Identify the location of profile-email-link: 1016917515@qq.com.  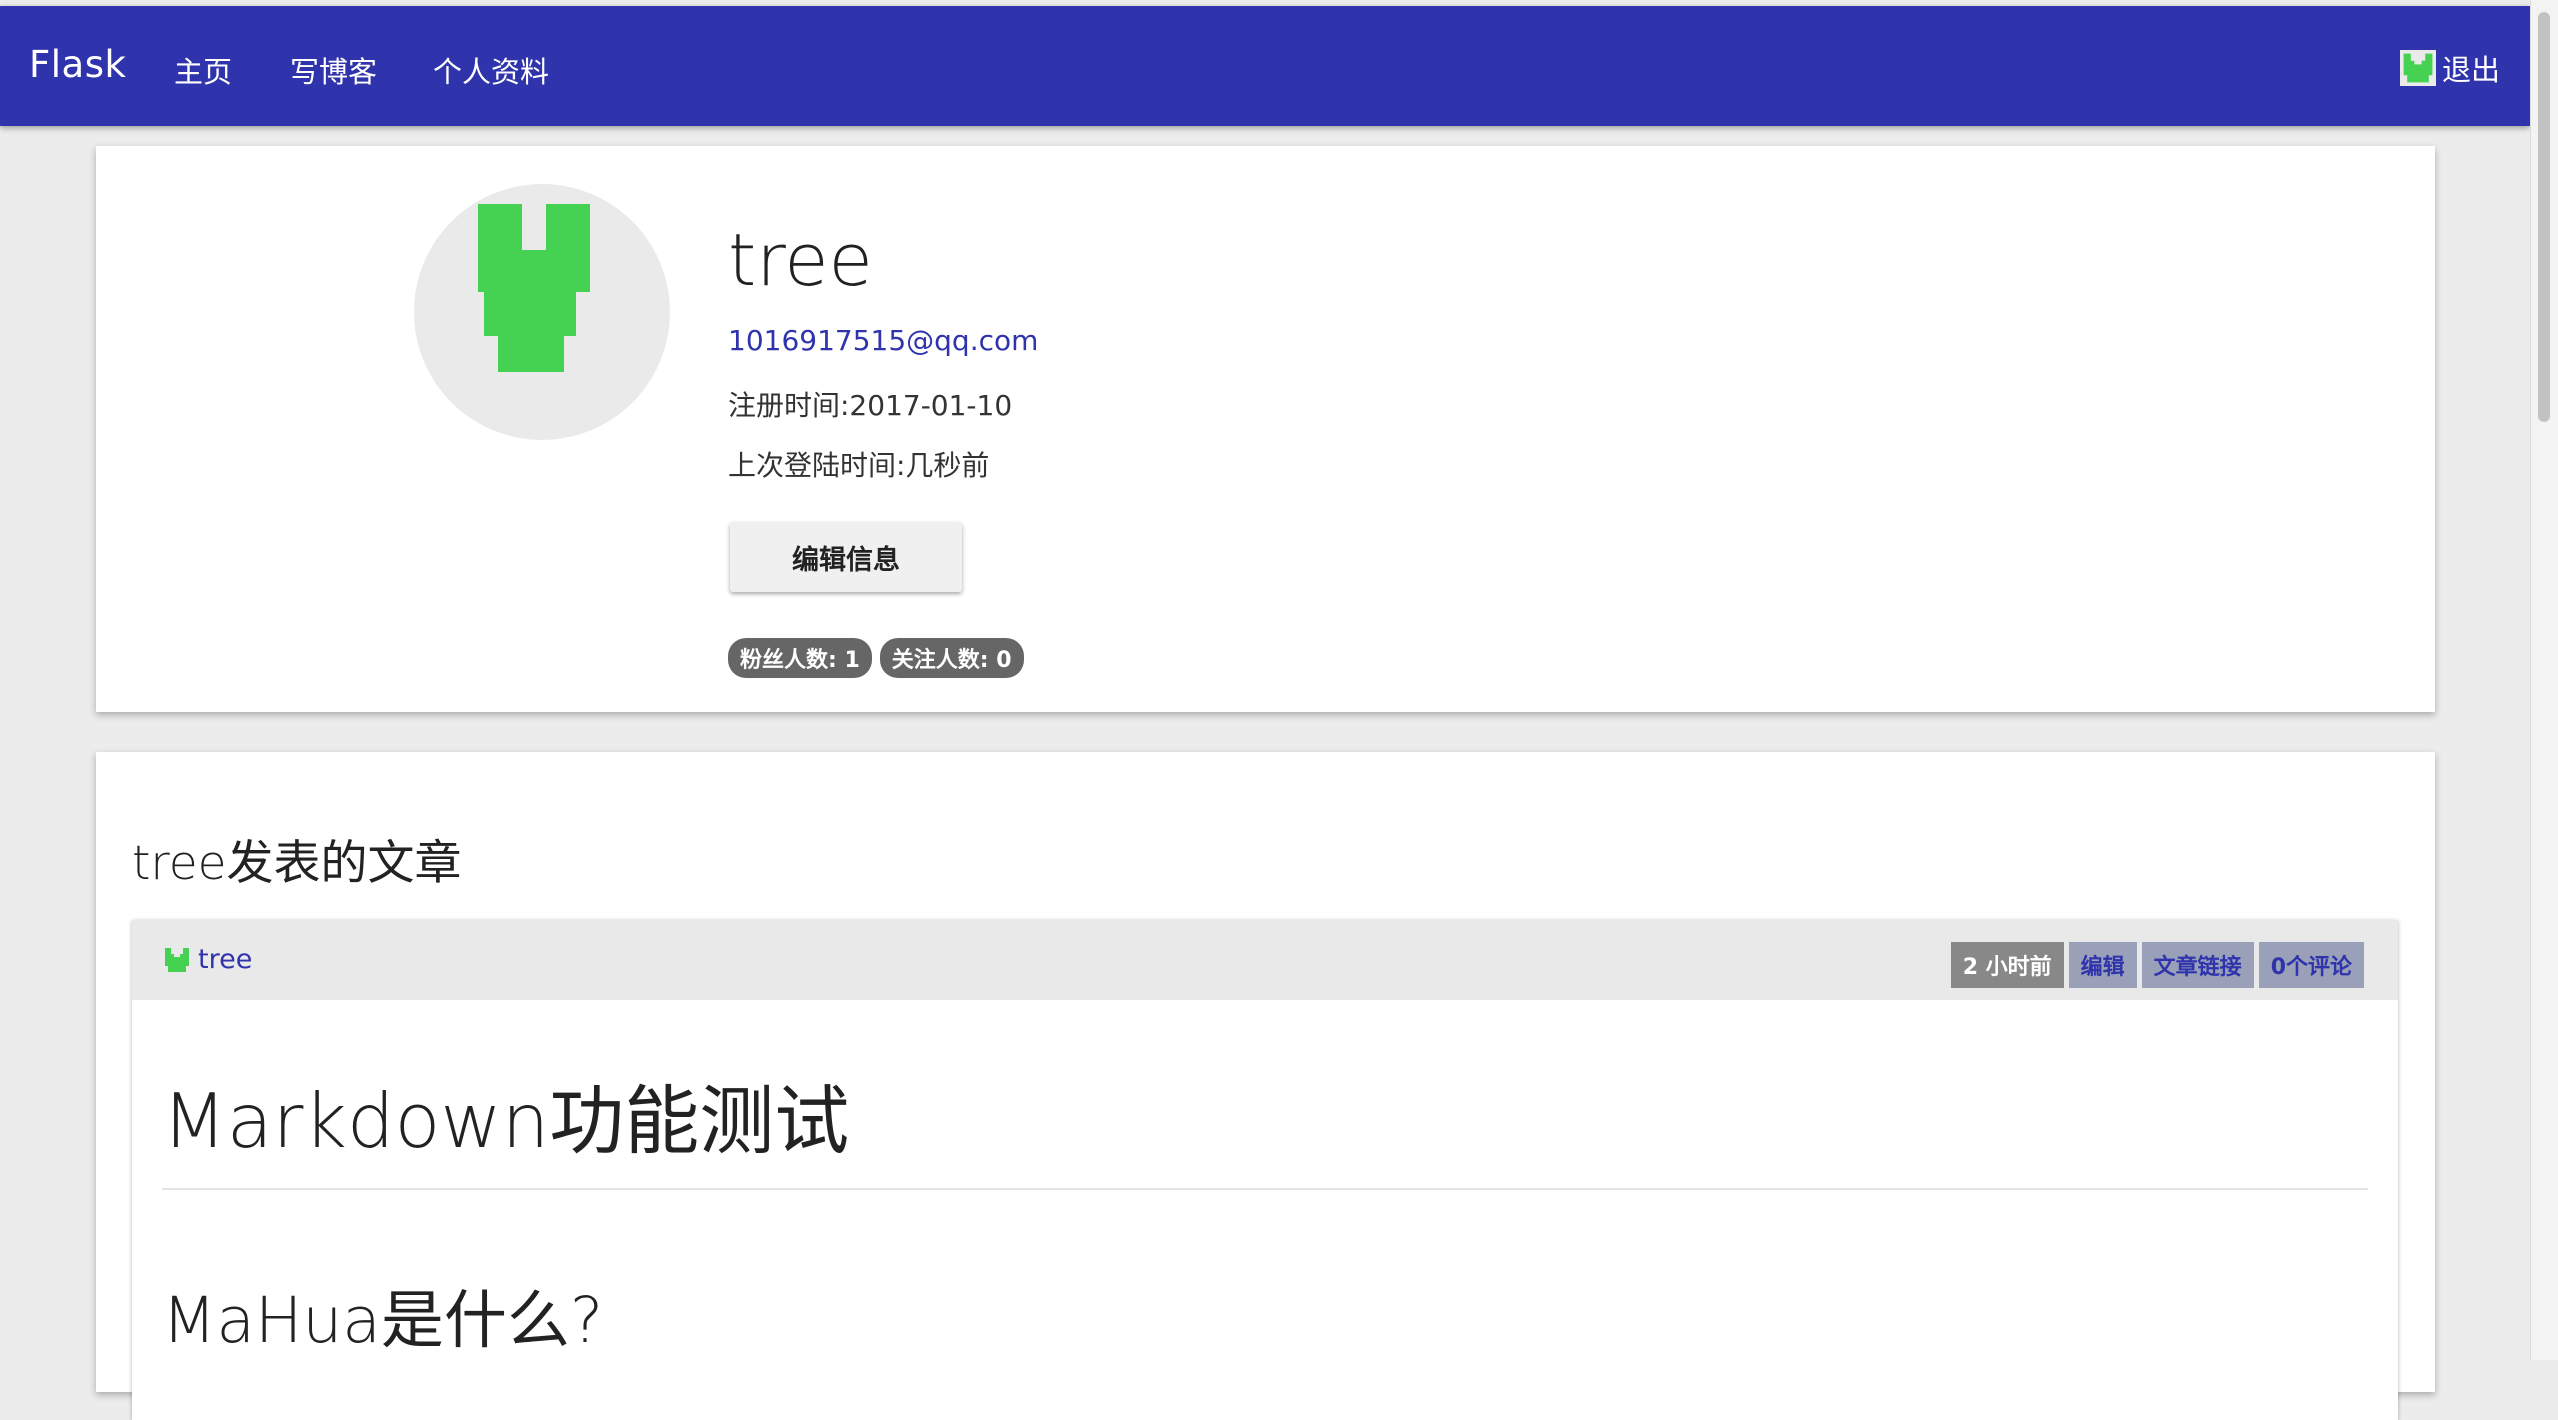
(883, 340).